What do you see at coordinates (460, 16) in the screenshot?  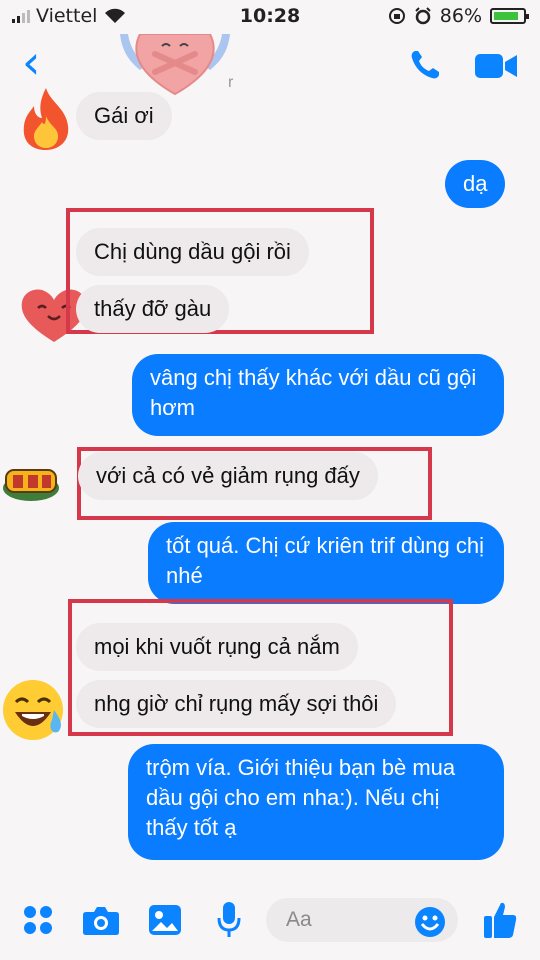 I see `battery-percent: 86%` at bounding box center [460, 16].